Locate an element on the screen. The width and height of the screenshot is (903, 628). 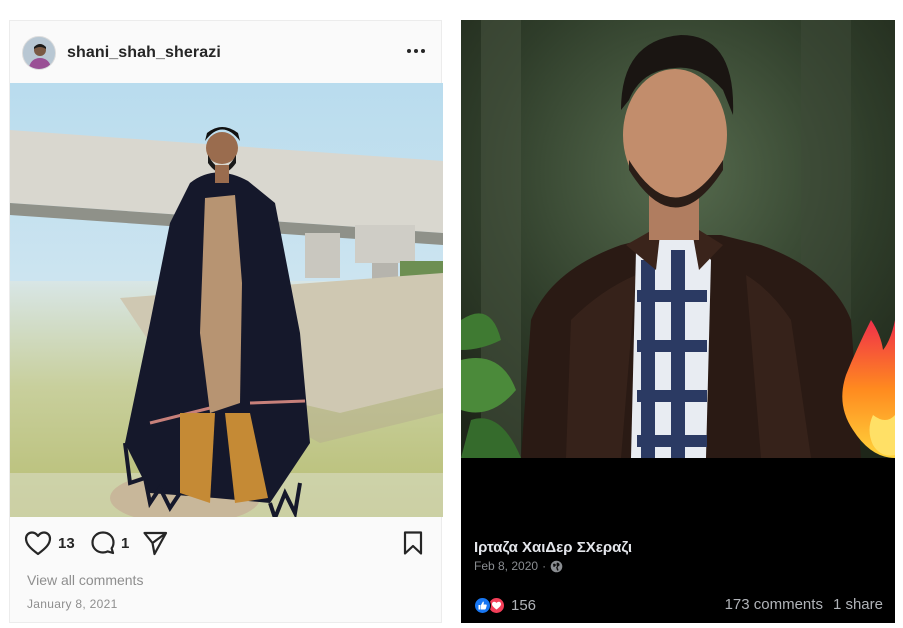
engagement-stats: 173 comments 1 share is located at coordinates (804, 604).